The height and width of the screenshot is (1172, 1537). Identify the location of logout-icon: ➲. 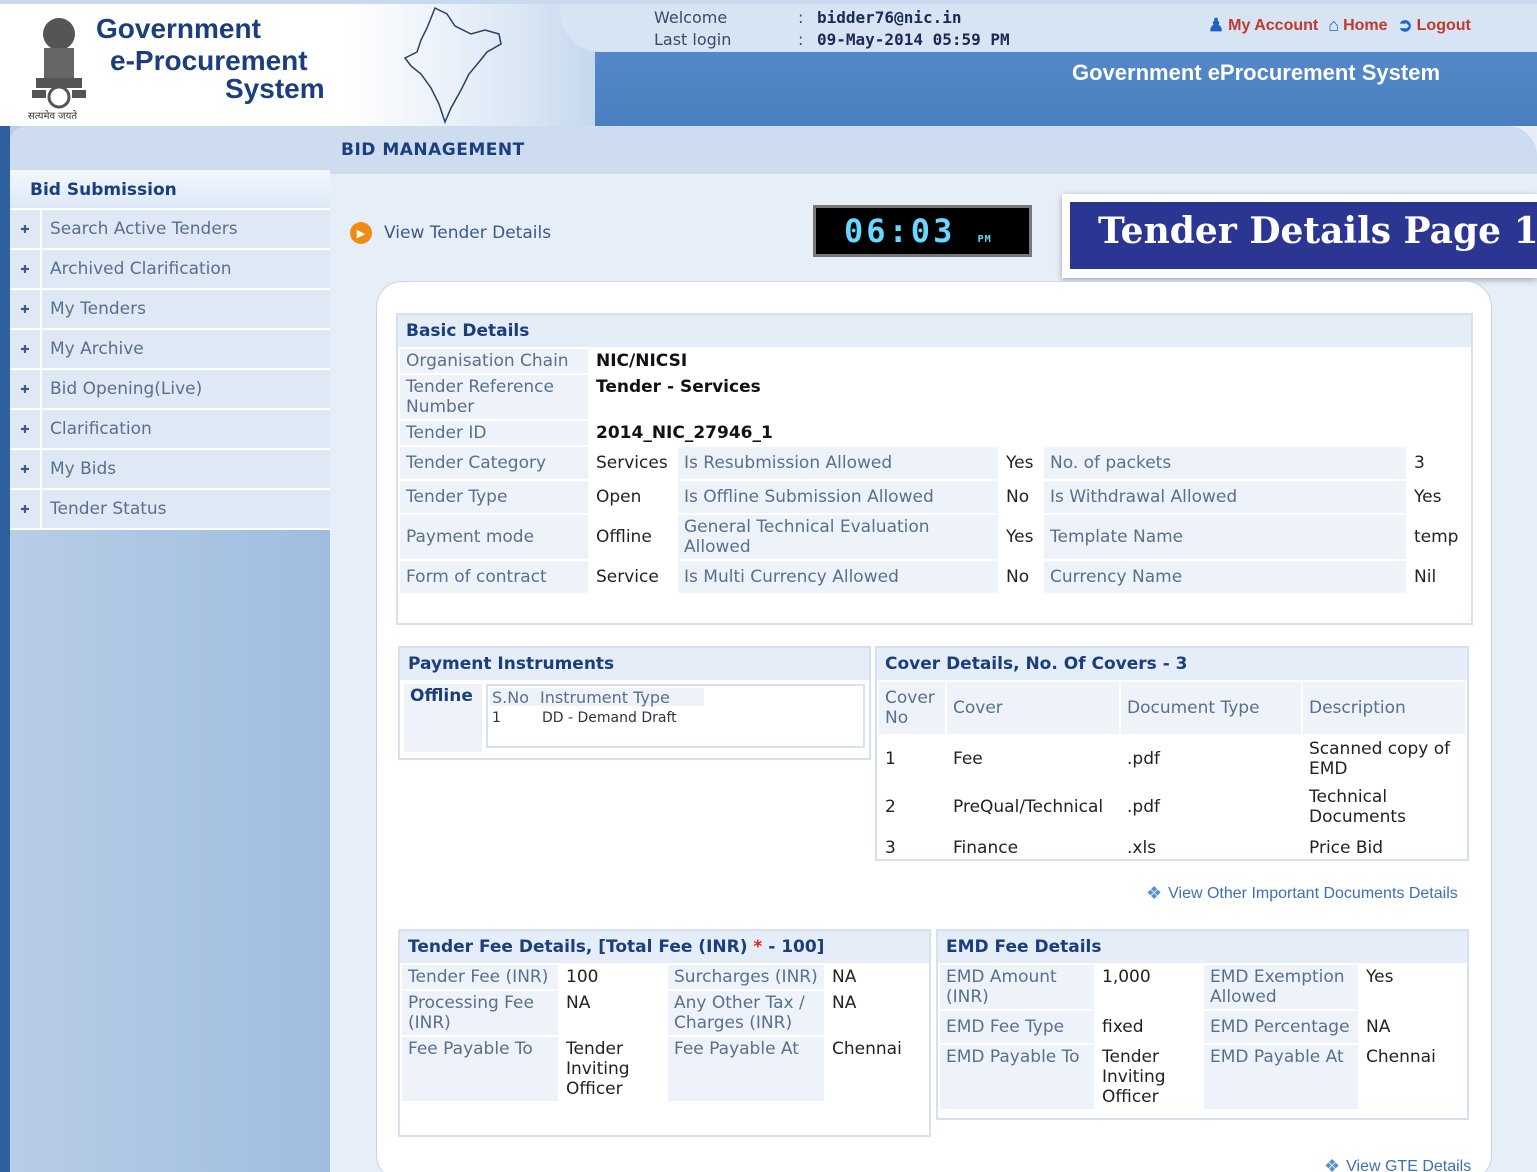
(1405, 25).